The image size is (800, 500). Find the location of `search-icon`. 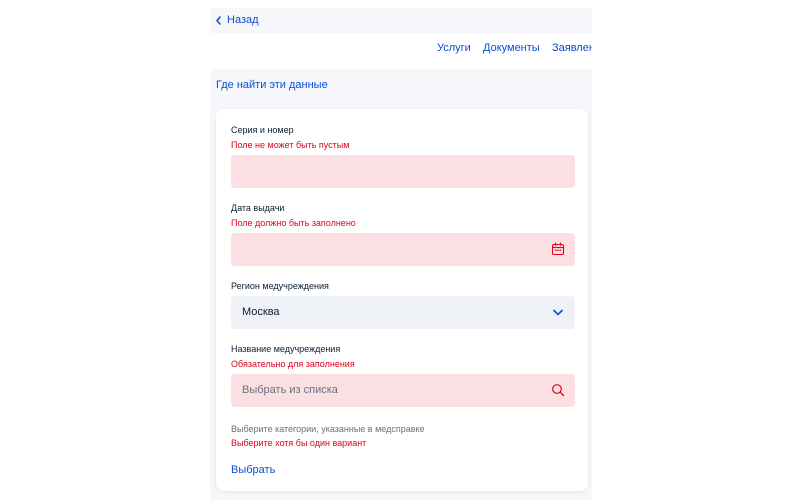

search-icon is located at coordinates (558, 390).